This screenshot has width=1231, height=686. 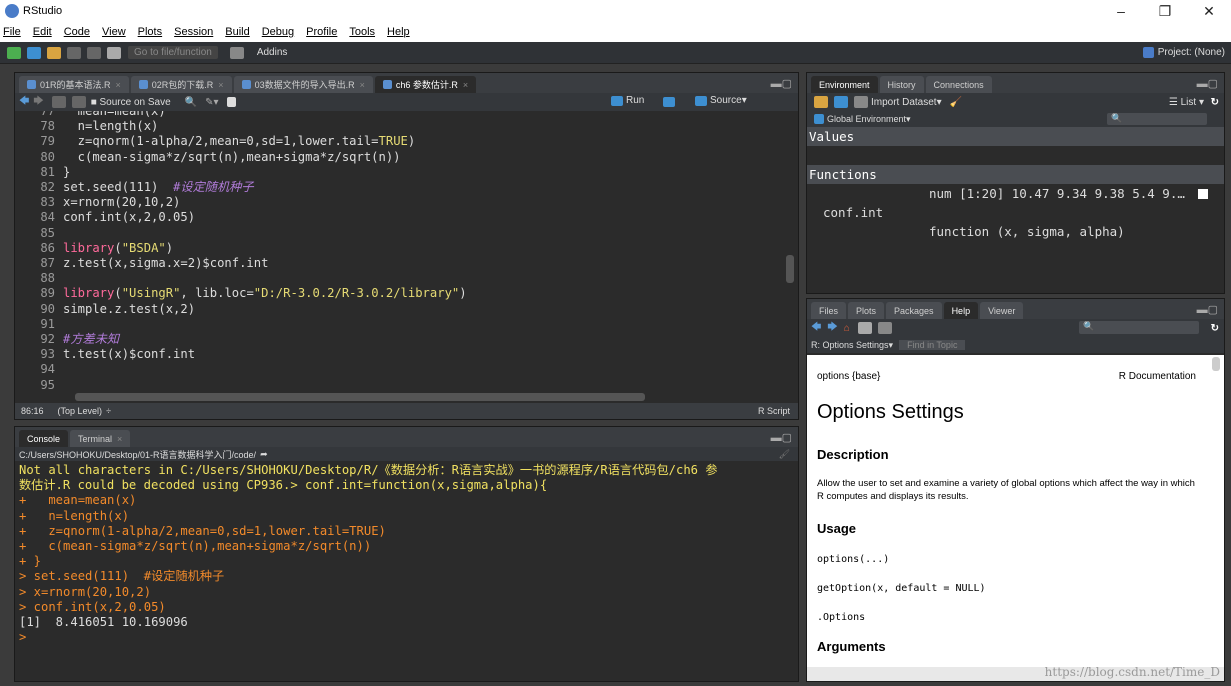 What do you see at coordinates (129, 354) in the screenshot?
I see `code-line: t.test(x)$conf.int` at bounding box center [129, 354].